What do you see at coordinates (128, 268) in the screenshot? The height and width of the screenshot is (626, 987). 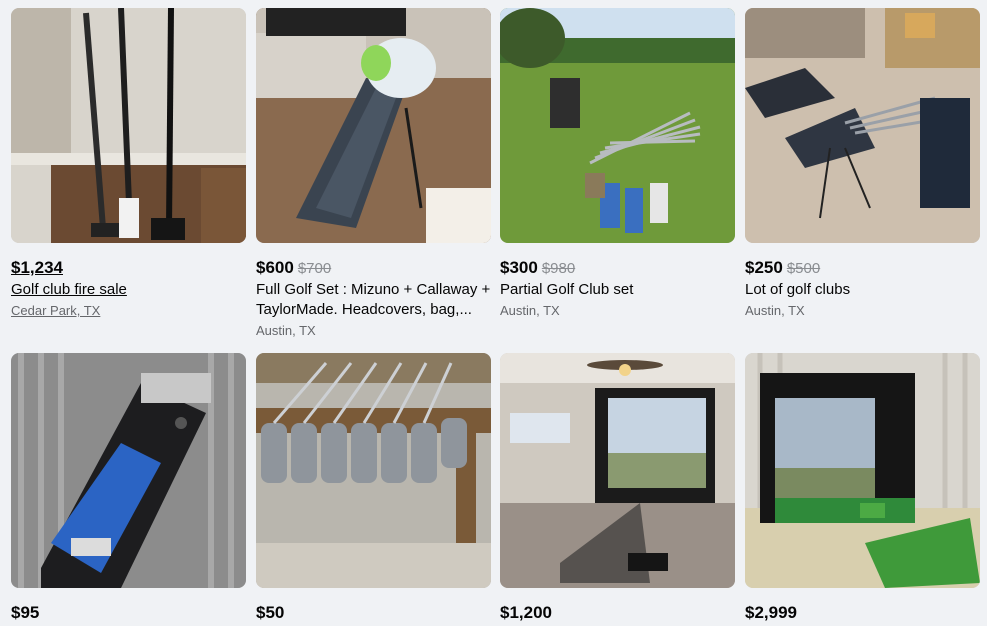 I see `price-row: $1,234` at bounding box center [128, 268].